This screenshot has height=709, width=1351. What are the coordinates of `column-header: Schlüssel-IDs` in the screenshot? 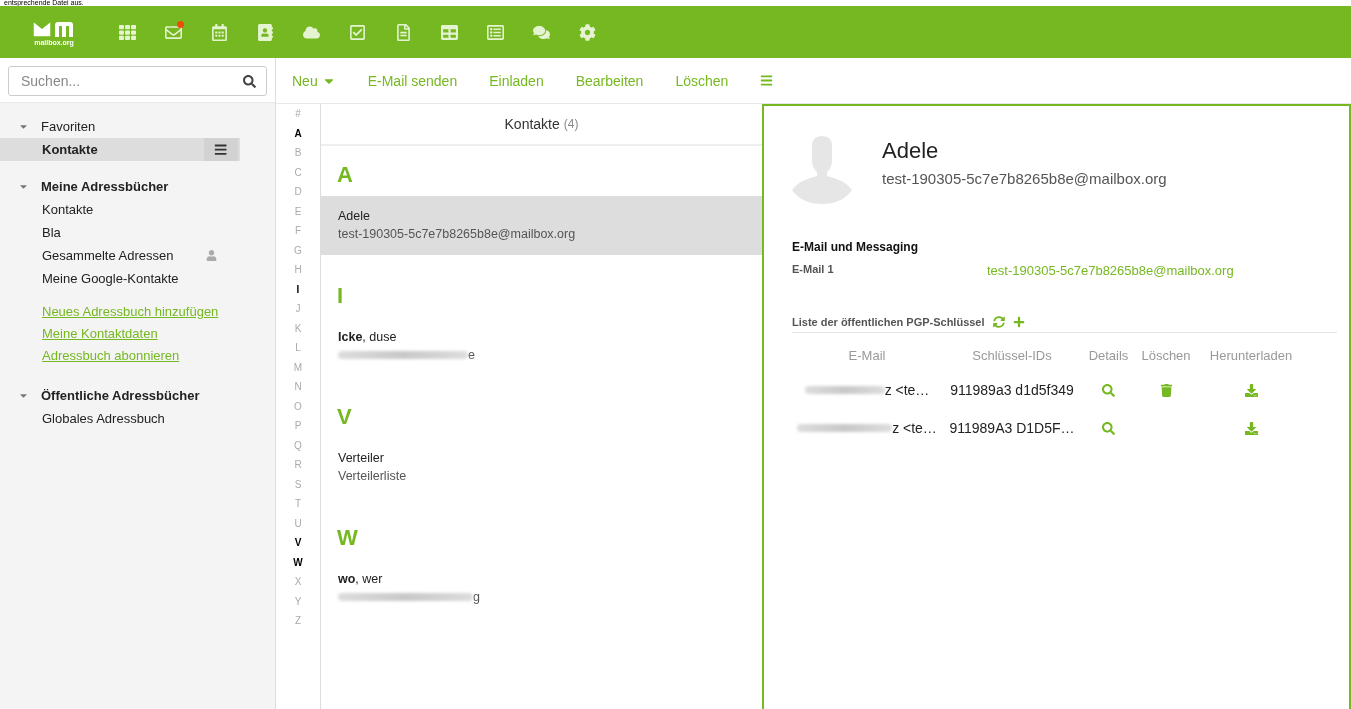 It's located at (1012, 356).